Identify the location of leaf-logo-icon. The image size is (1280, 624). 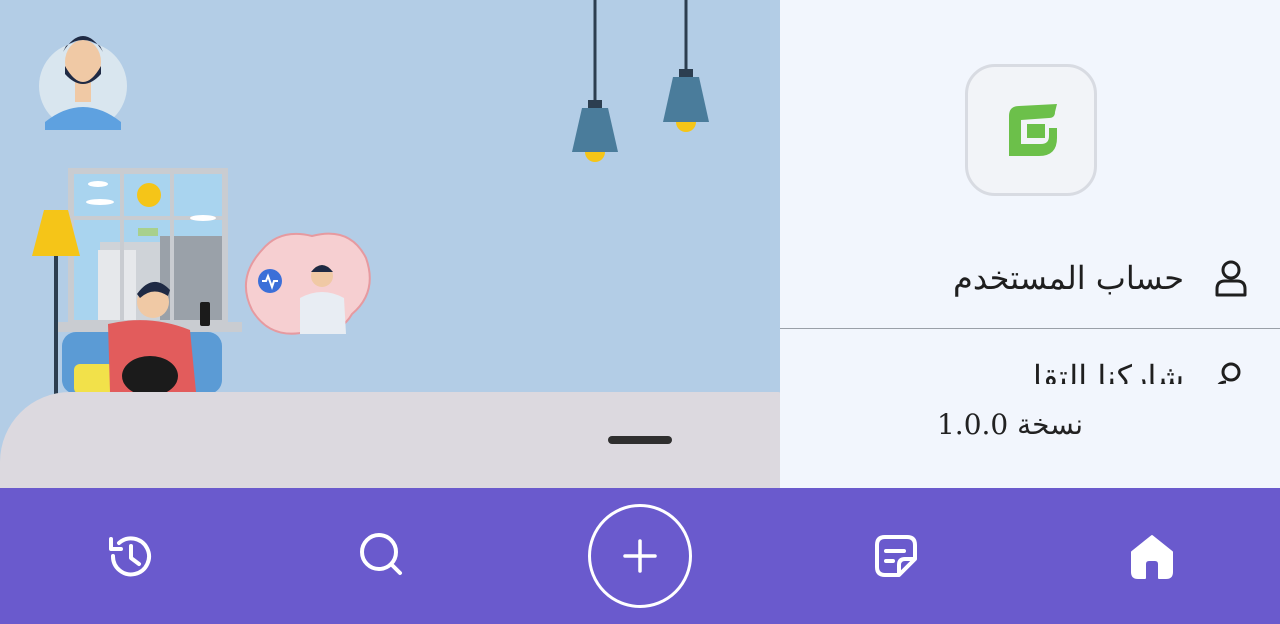
(1033, 130).